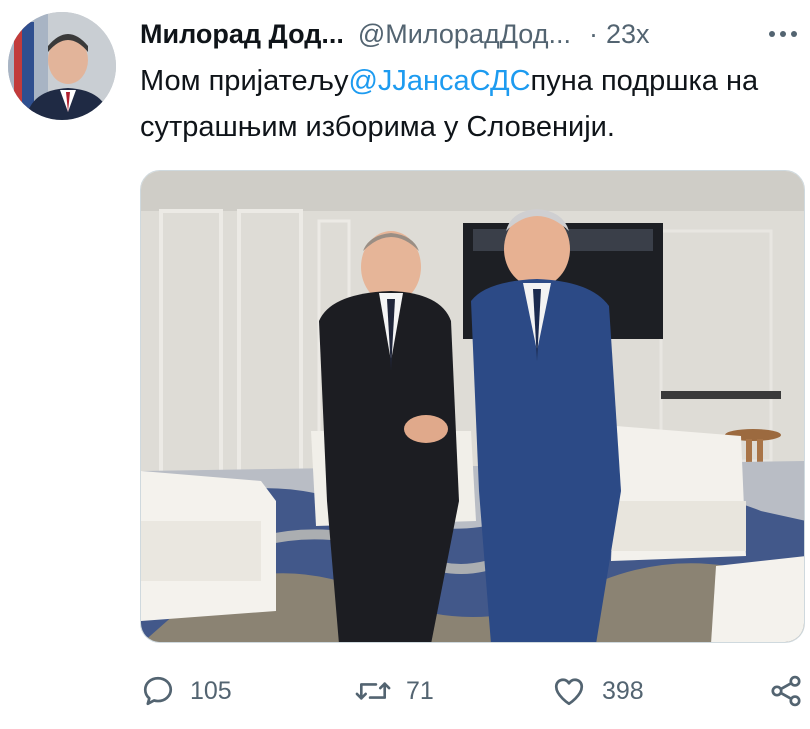  Describe the element at coordinates (623, 690) in the screenshot. I see `like-count: 398` at that location.